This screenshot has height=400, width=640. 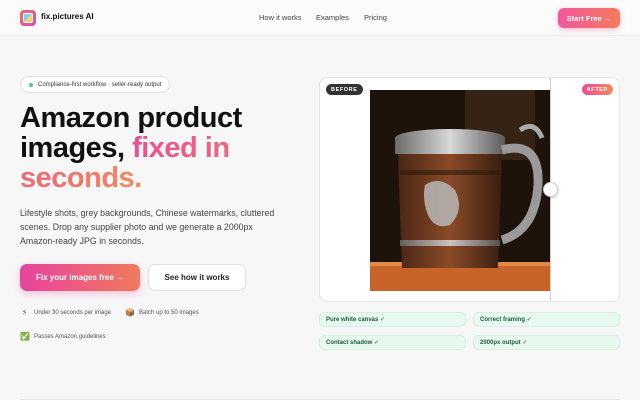 I want to click on feature-batch: 📦 Batch up to 50 images, so click(x=162, y=312).